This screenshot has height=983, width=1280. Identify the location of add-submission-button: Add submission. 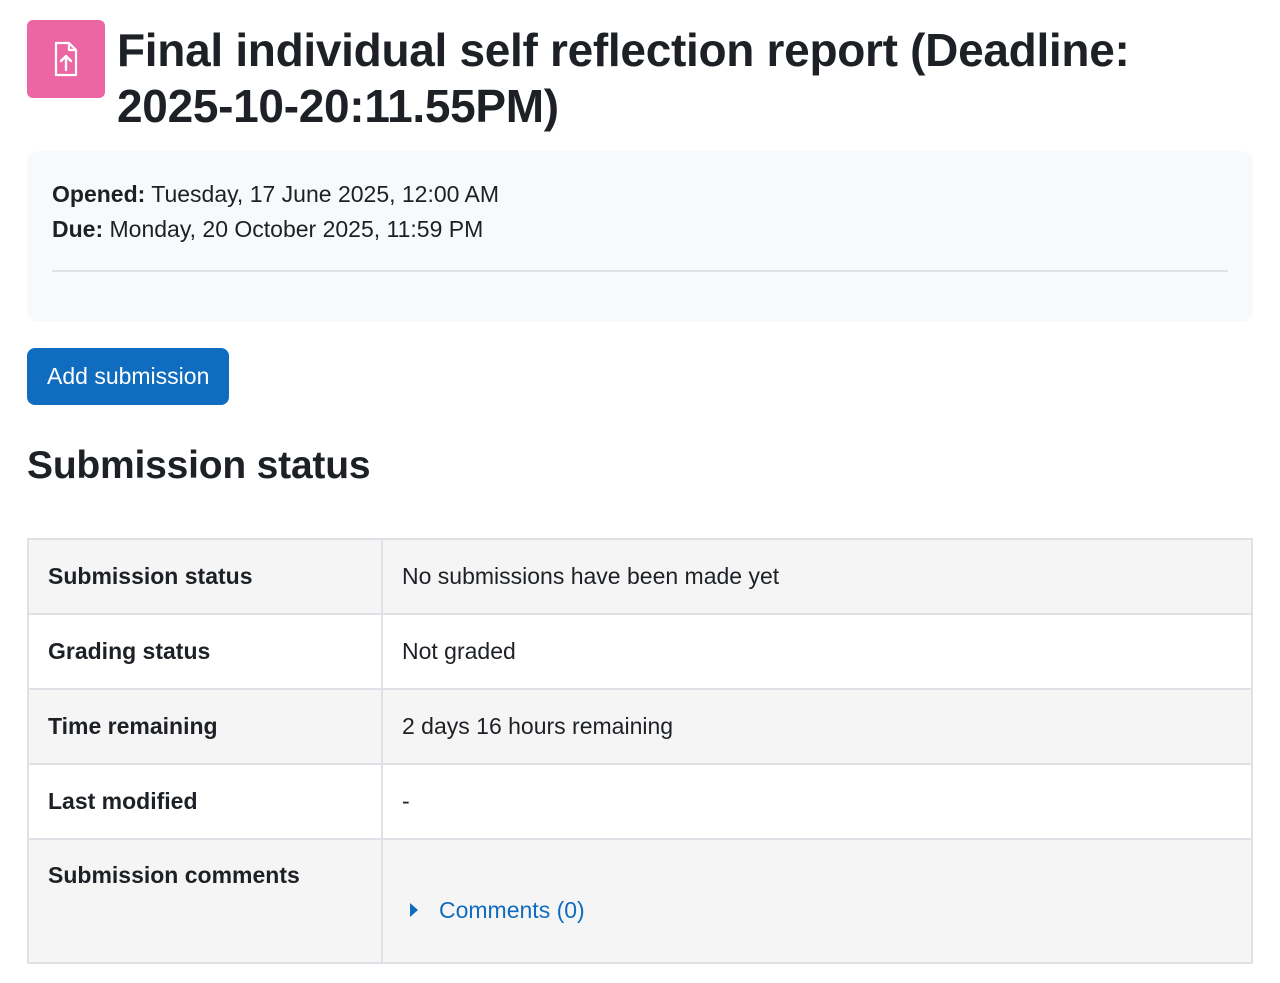
(128, 376).